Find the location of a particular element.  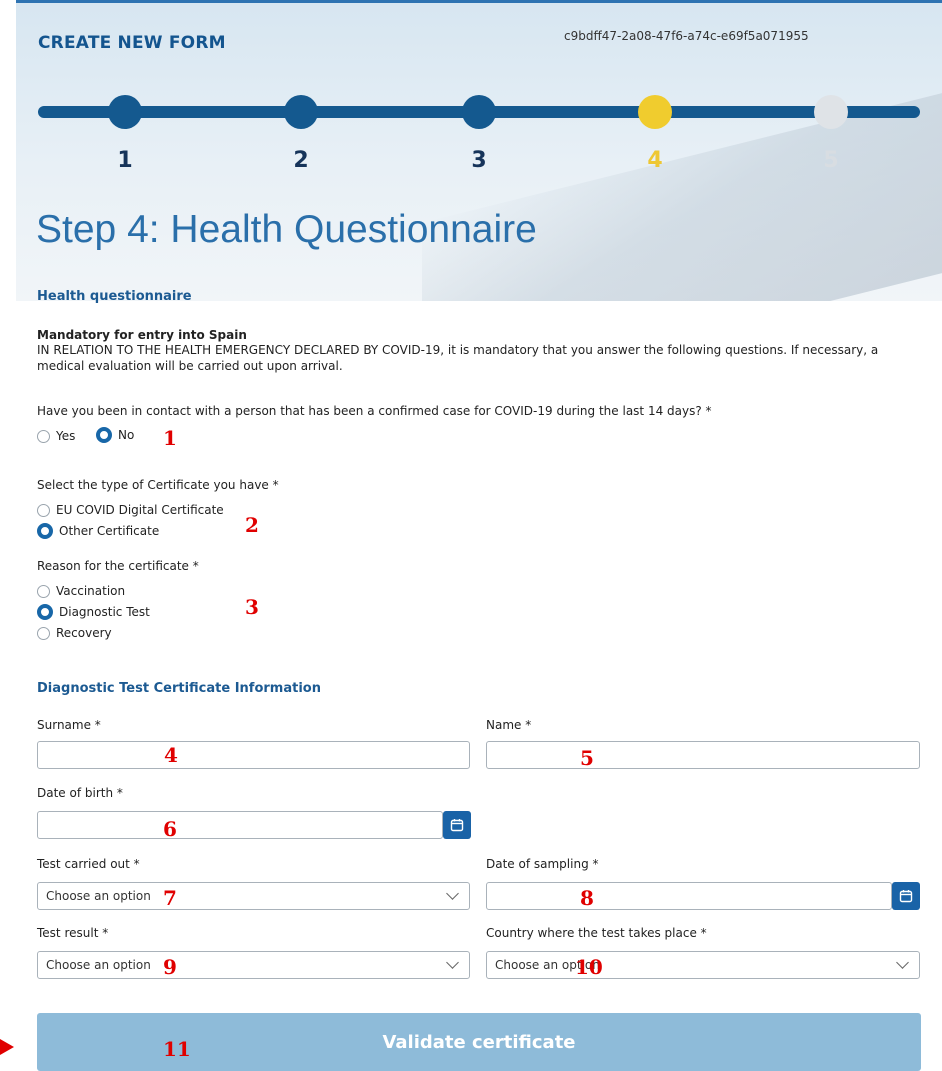

reason-diagnostic-option: Diagnostic Test is located at coordinates (93, 612).